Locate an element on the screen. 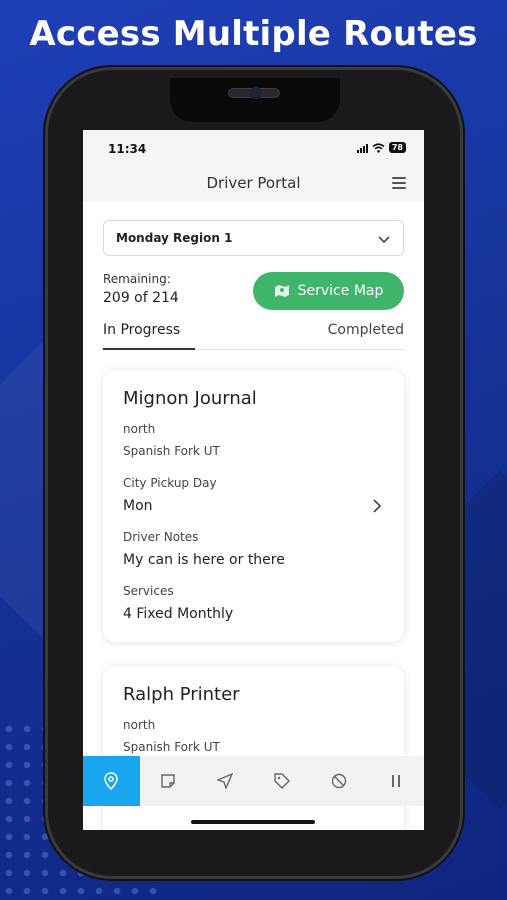 The width and height of the screenshot is (507, 900). remaining-label: Remaining: is located at coordinates (137, 279).